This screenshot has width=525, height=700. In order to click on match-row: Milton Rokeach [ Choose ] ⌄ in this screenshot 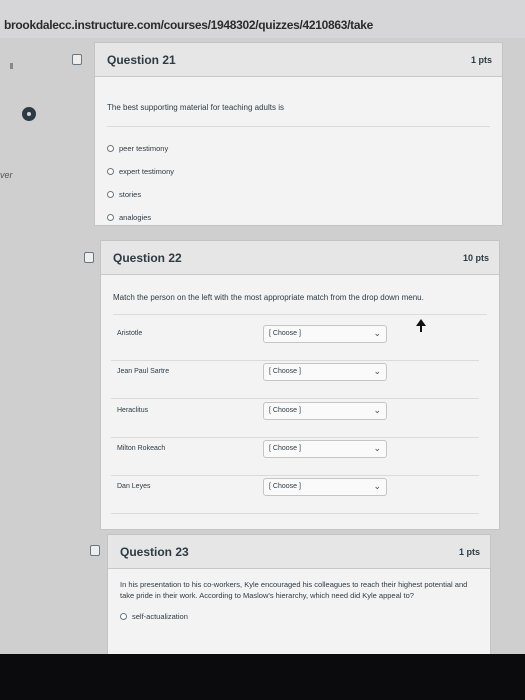, I will do `click(295, 457)`.